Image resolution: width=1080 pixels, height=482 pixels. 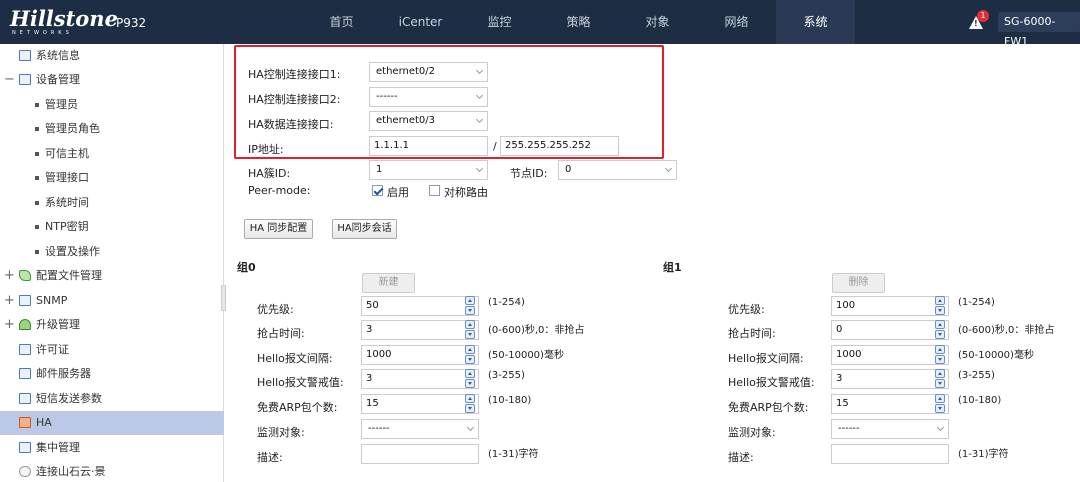 I want to click on sidebar-item-license: 许可证, so click(x=112, y=350).